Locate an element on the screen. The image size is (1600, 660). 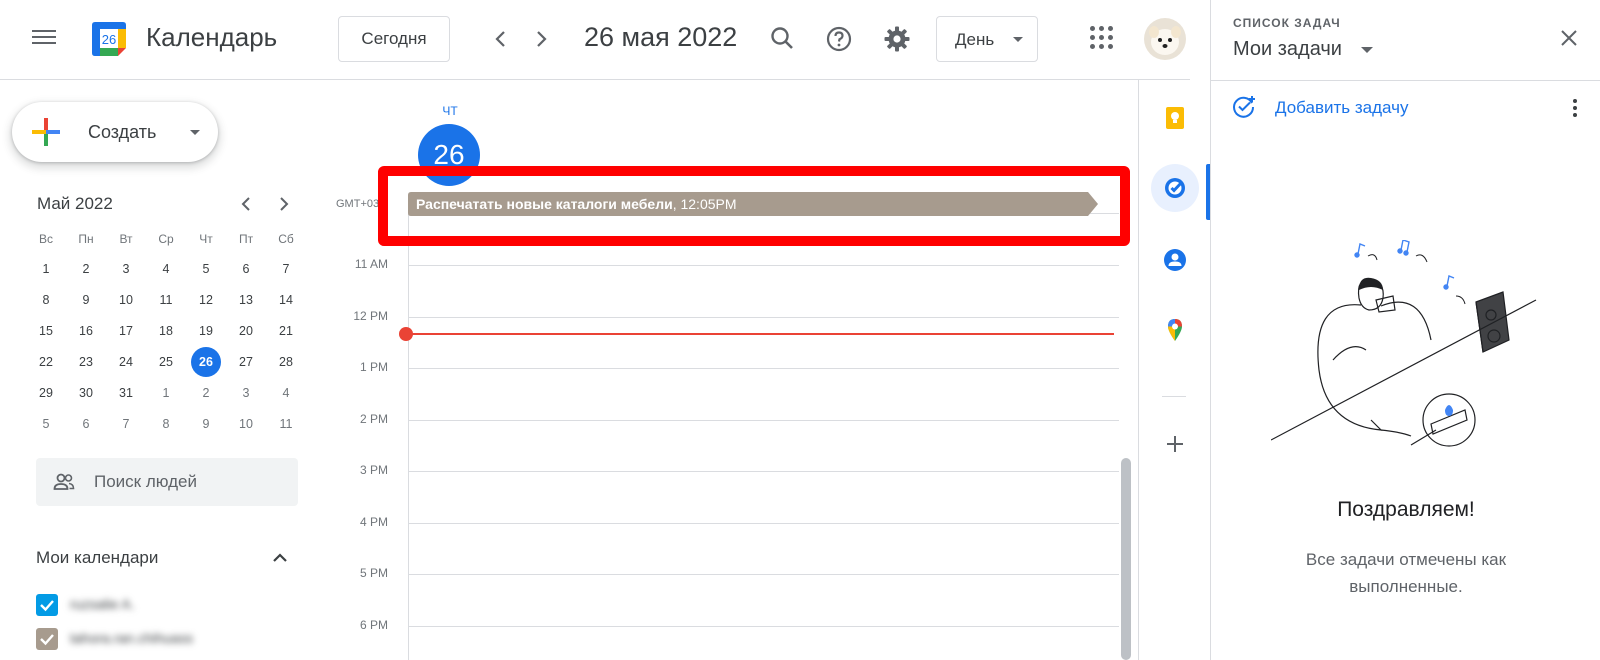
settings-button is located at coordinates (897, 39).